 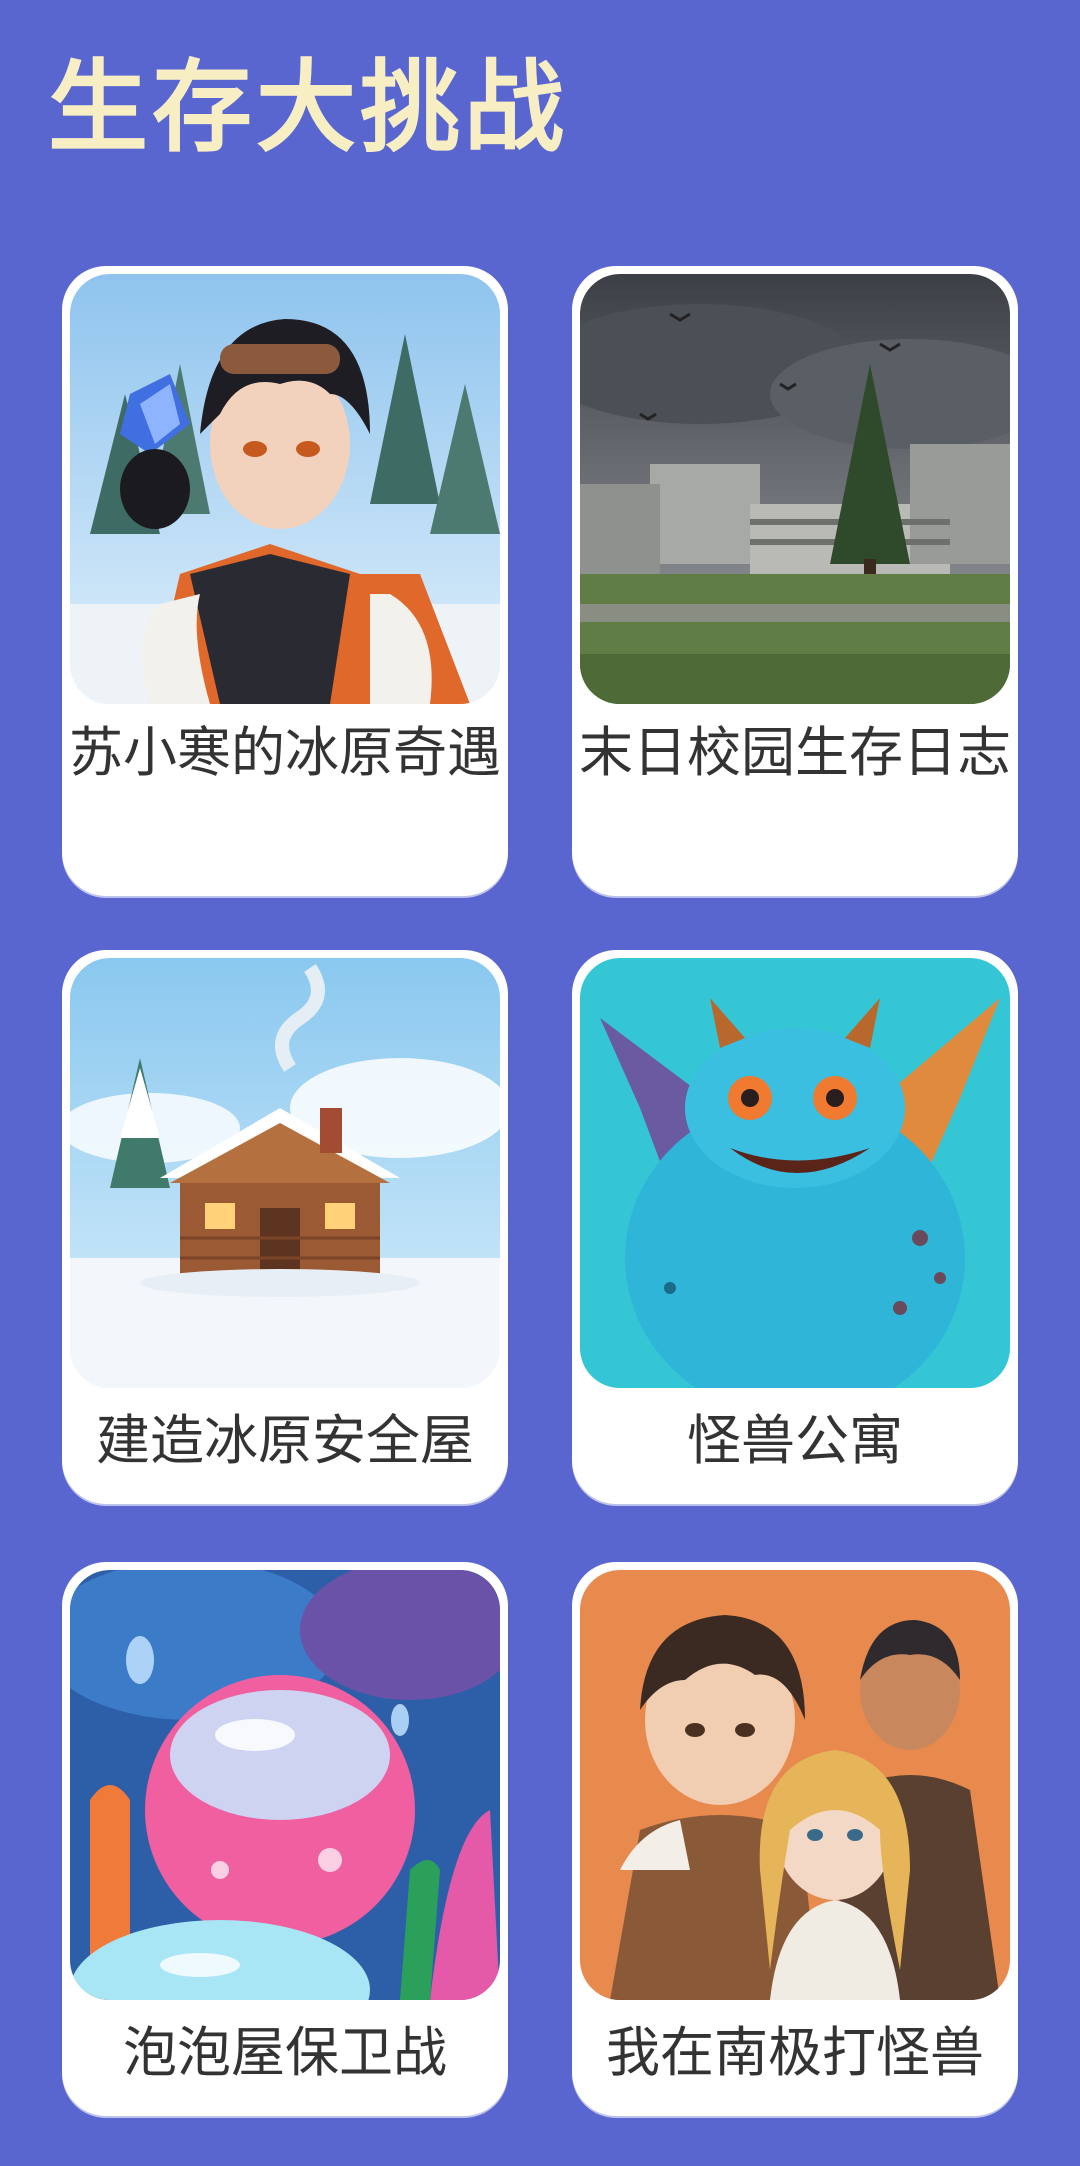 I want to click on page-title: 生存大挑战, so click(x=308, y=107).